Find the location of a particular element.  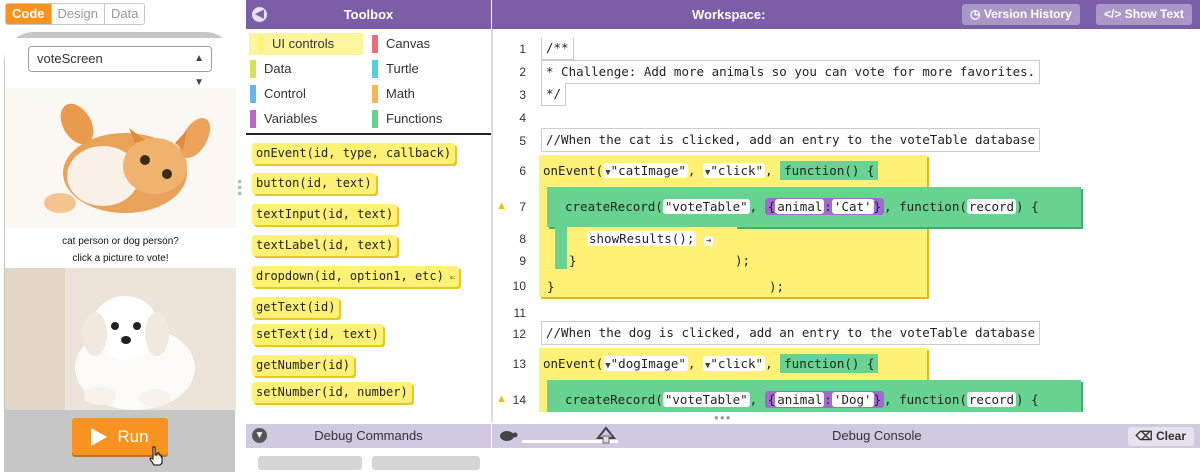

hand-pointer-icon is located at coordinates (156, 458).